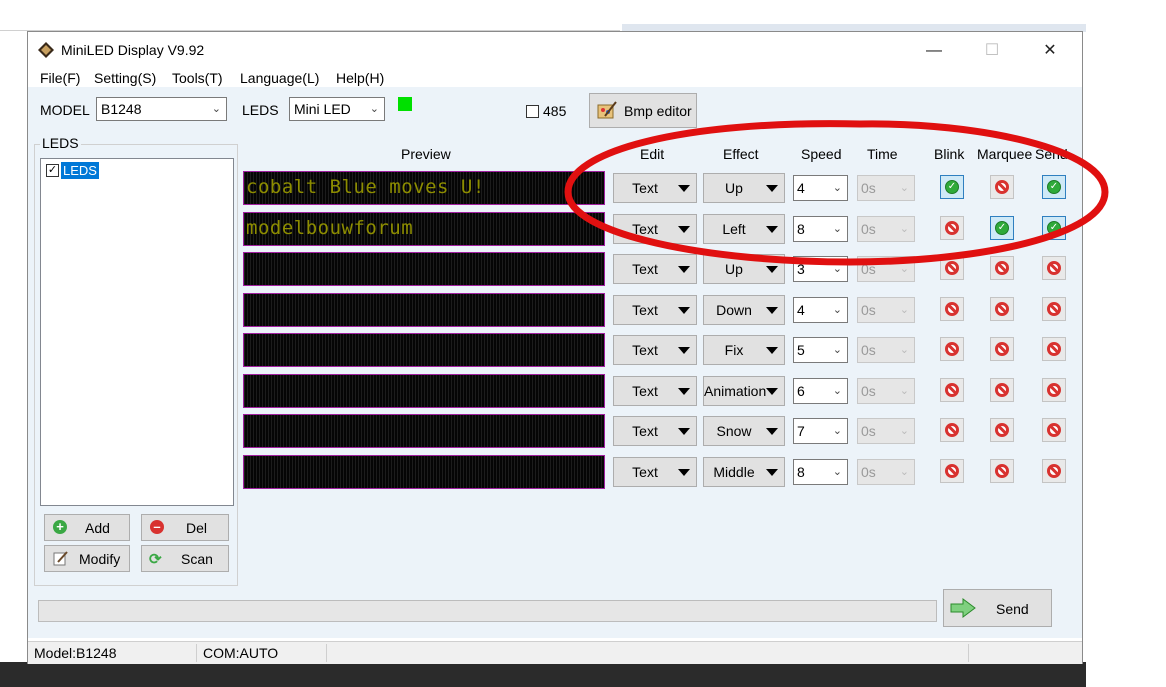 Image resolution: width=1166 pixels, height=687 pixels. I want to click on effect-dropdown: Animation, so click(744, 391).